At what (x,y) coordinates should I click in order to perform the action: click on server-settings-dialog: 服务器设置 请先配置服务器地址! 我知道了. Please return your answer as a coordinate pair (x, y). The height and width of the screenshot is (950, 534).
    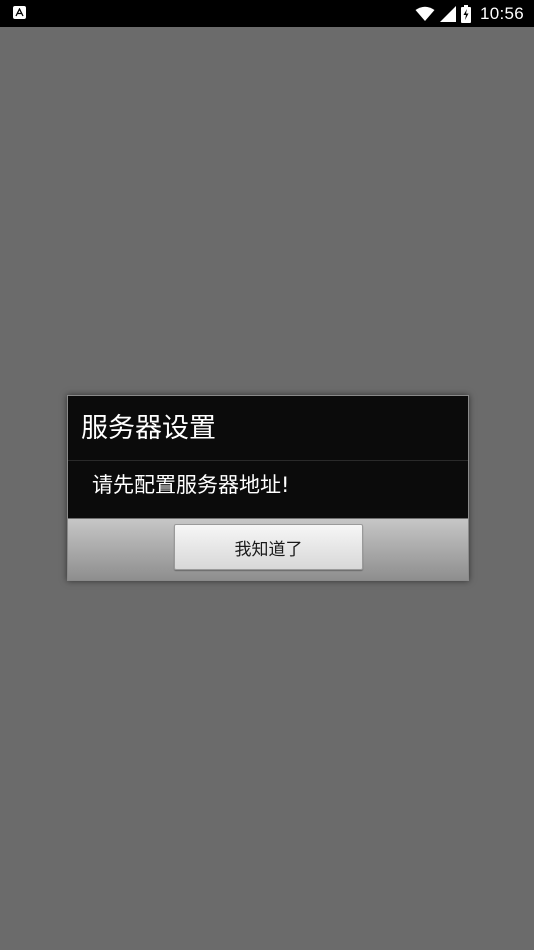
    Looking at the image, I should click on (268, 488).